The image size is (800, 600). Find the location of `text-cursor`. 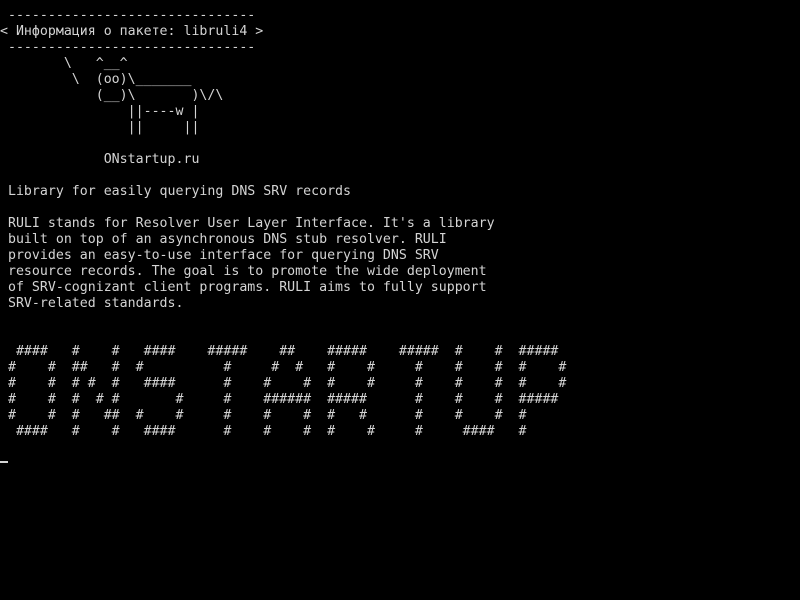

text-cursor is located at coordinates (4, 462).